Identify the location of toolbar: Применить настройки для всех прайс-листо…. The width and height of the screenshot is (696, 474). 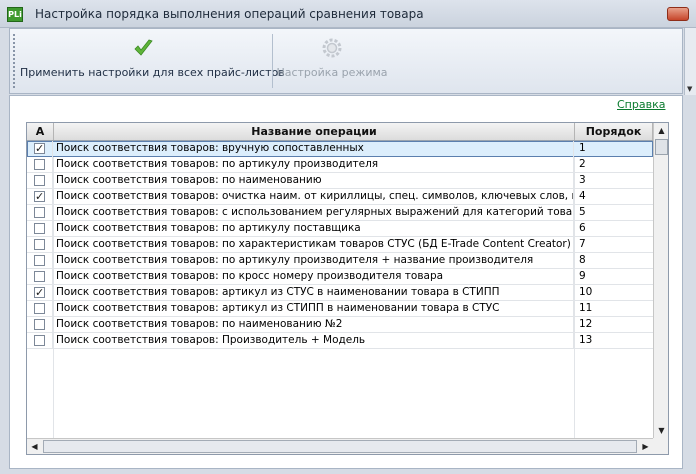
(346, 61).